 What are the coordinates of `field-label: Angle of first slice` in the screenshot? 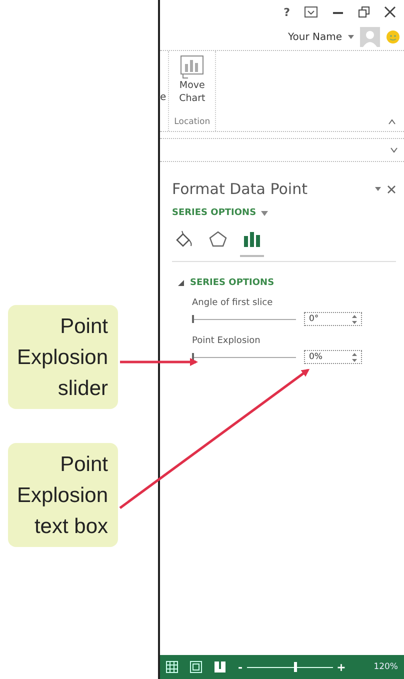 It's located at (233, 303).